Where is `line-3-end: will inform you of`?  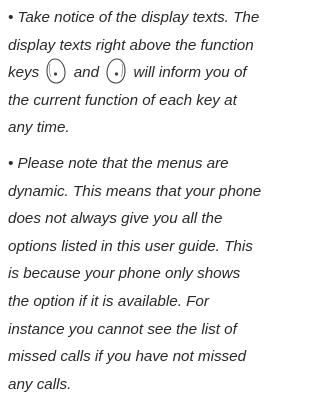 line-3-end: will inform you of is located at coordinates (190, 73).